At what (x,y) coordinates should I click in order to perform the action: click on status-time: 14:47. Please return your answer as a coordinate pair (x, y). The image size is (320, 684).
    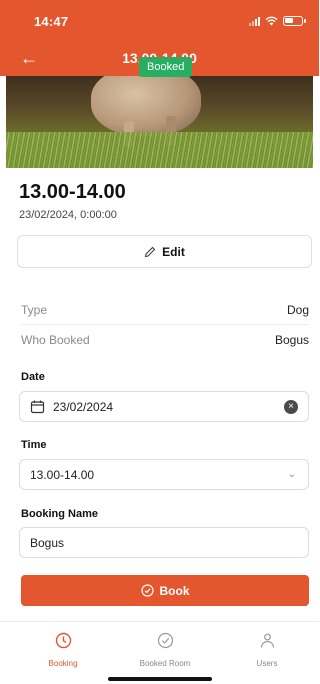
    Looking at the image, I should click on (51, 21).